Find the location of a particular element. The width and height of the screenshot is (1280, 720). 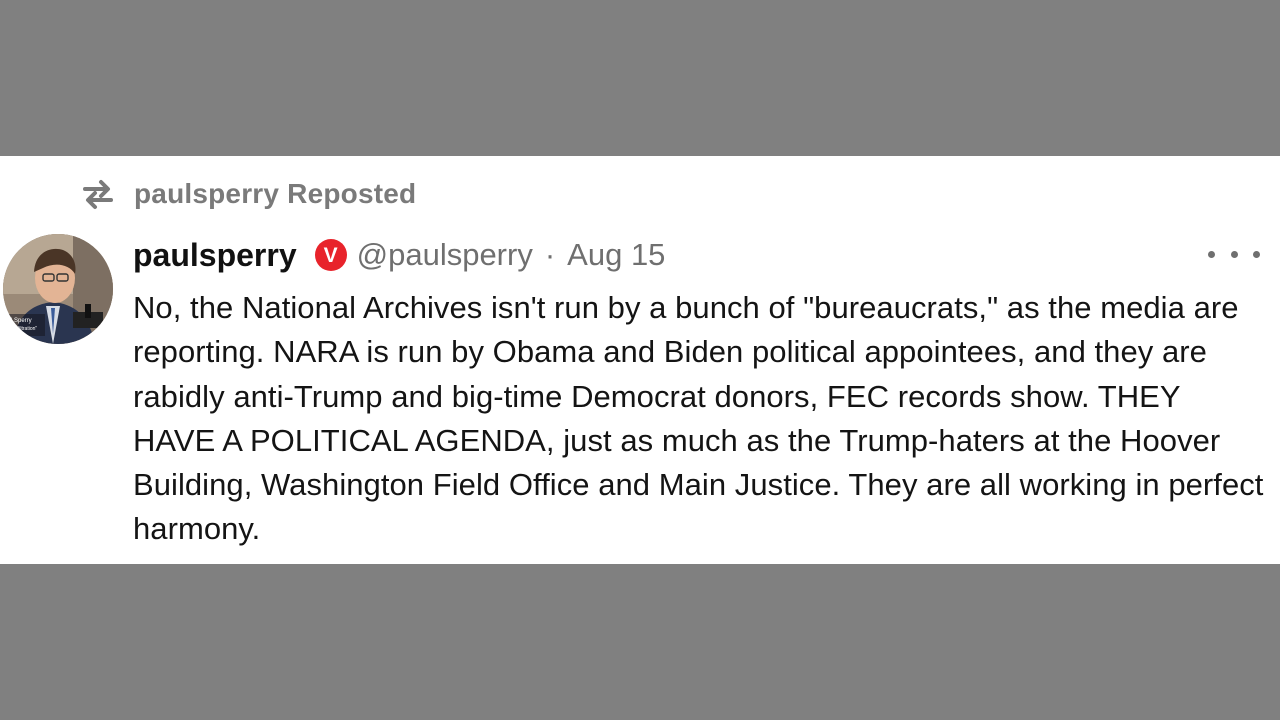

display-name: paulsperry is located at coordinates (215, 255).